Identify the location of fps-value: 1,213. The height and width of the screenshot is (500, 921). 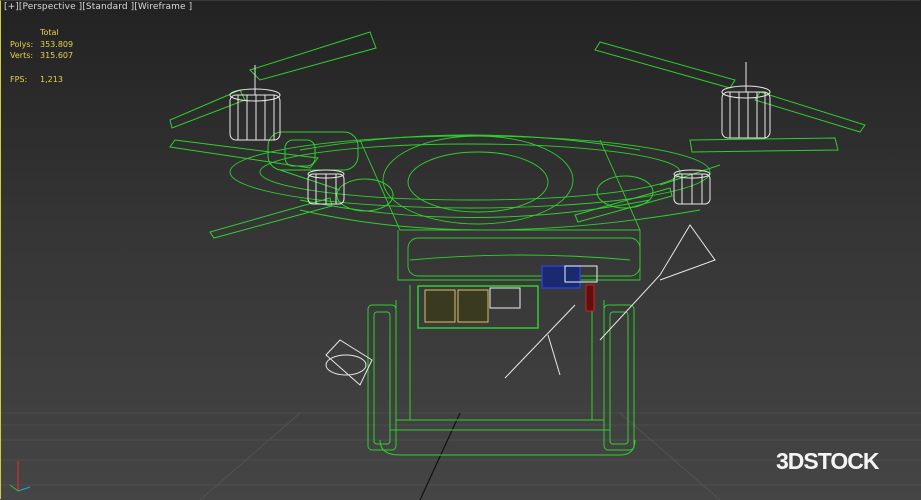
(51, 79).